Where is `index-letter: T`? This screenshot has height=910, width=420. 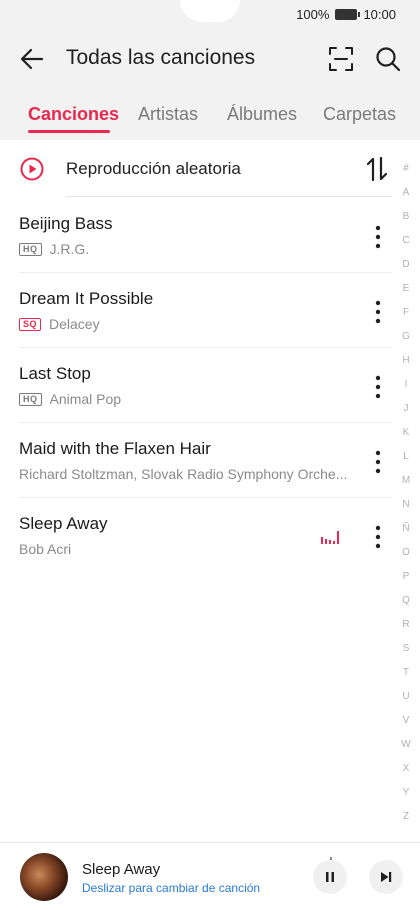
index-letter: T is located at coordinates (406, 673).